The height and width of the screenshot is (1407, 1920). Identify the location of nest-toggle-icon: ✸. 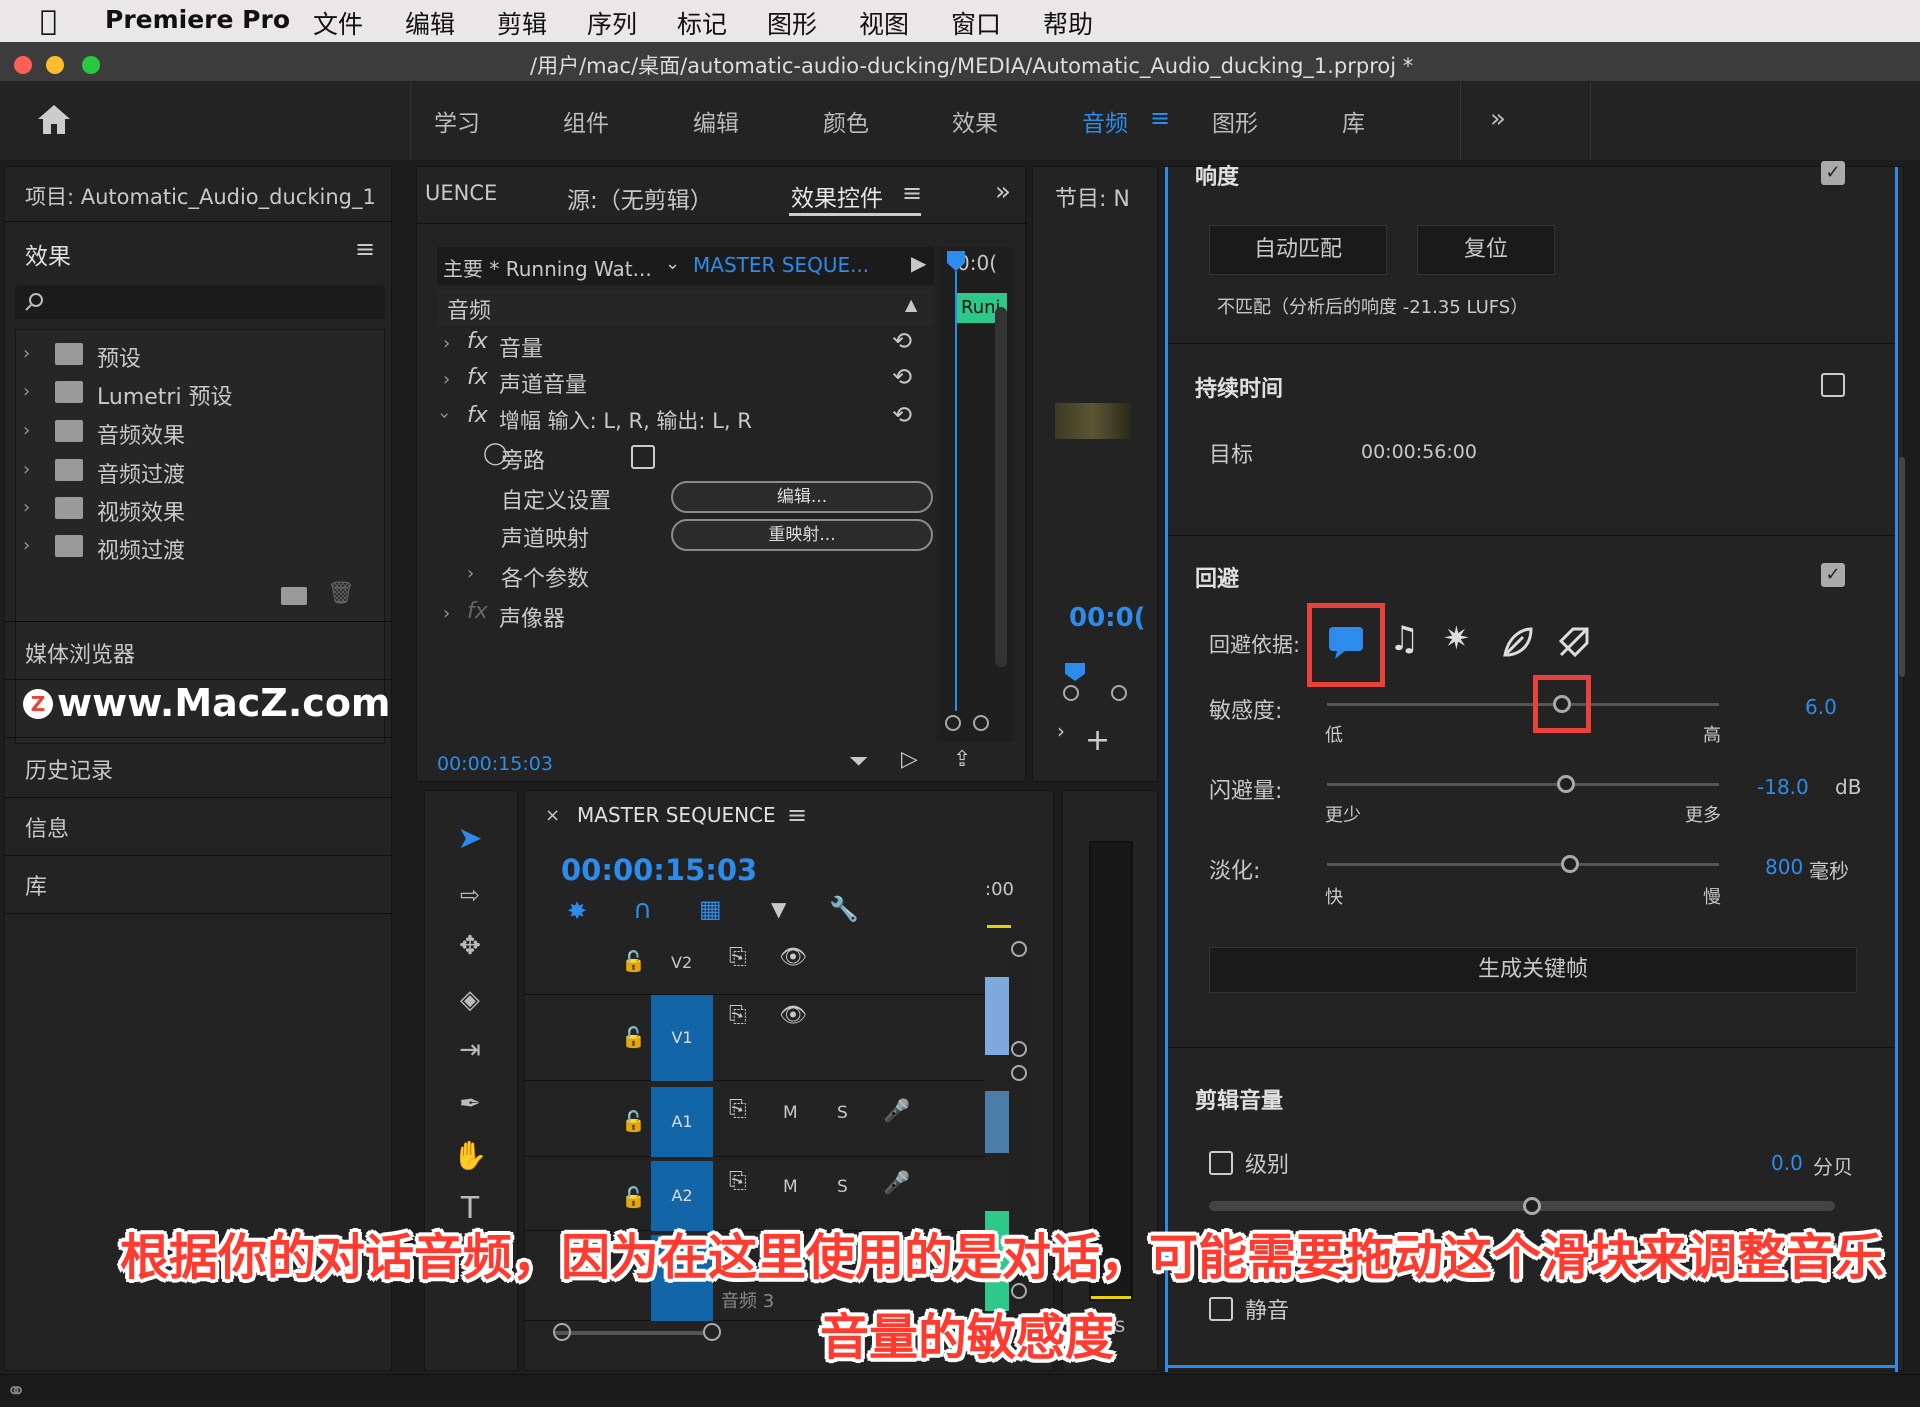
(577, 911).